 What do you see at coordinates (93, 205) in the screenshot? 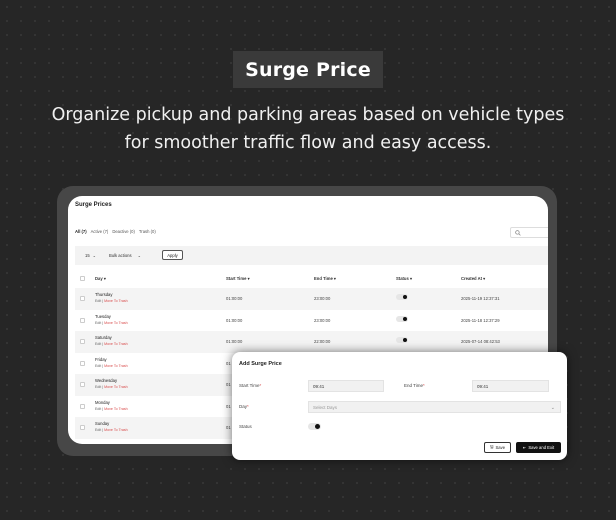
I see `page-title: Surge Prices` at bounding box center [93, 205].